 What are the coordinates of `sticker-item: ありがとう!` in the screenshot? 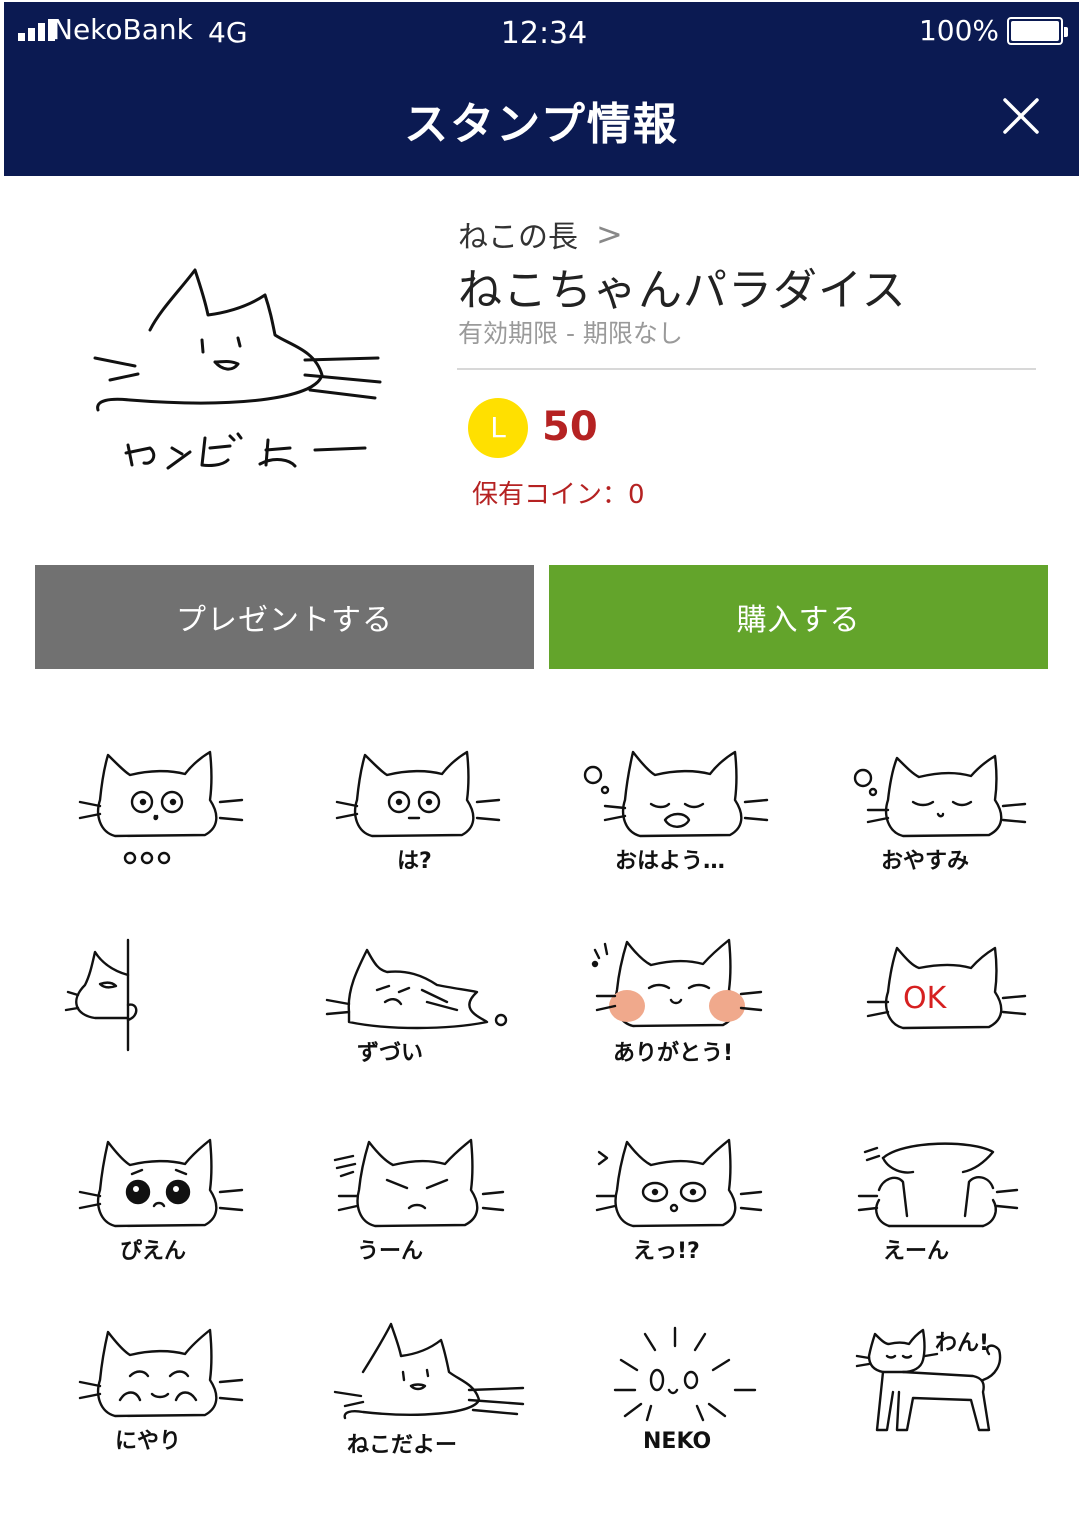 It's located at (685, 1010).